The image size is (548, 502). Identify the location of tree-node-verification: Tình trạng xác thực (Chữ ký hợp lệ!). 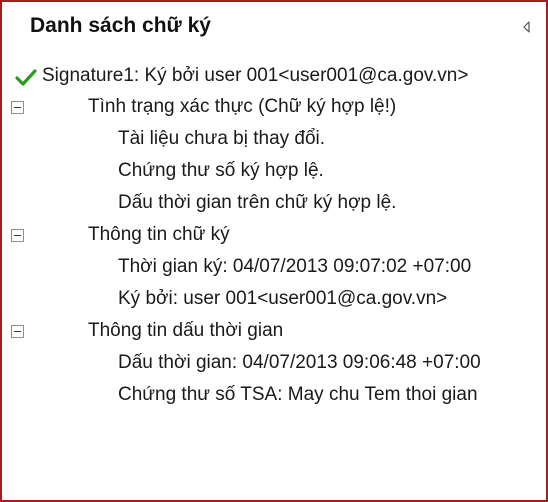
(275, 107).